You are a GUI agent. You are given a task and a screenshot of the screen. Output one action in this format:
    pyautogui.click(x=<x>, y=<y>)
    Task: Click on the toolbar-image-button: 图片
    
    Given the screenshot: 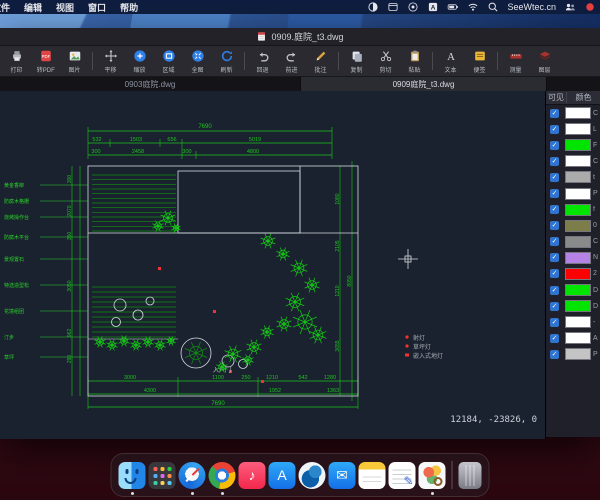 What is the action you would take?
    pyautogui.click(x=74, y=61)
    